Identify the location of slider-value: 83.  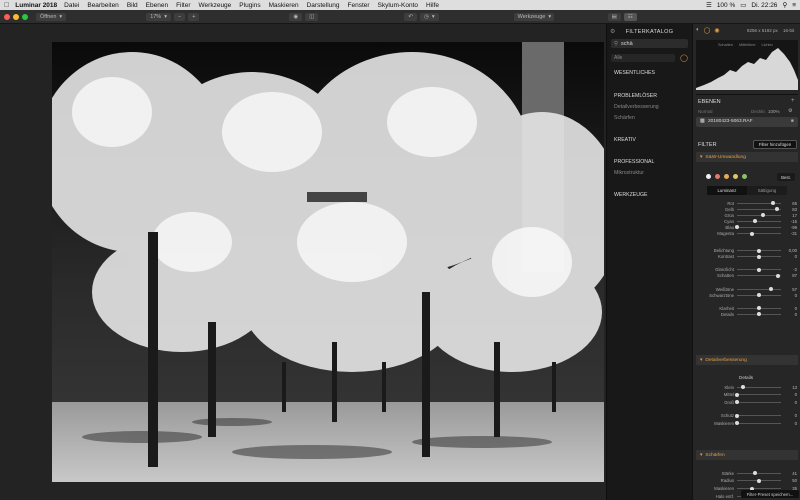
(789, 209).